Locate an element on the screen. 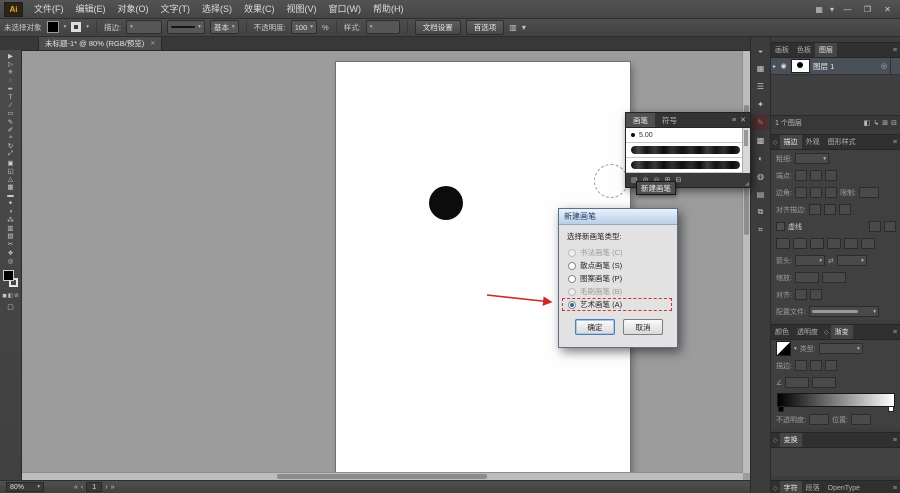 The image size is (900, 493). next-artboard-button: › is located at coordinates (106, 487).